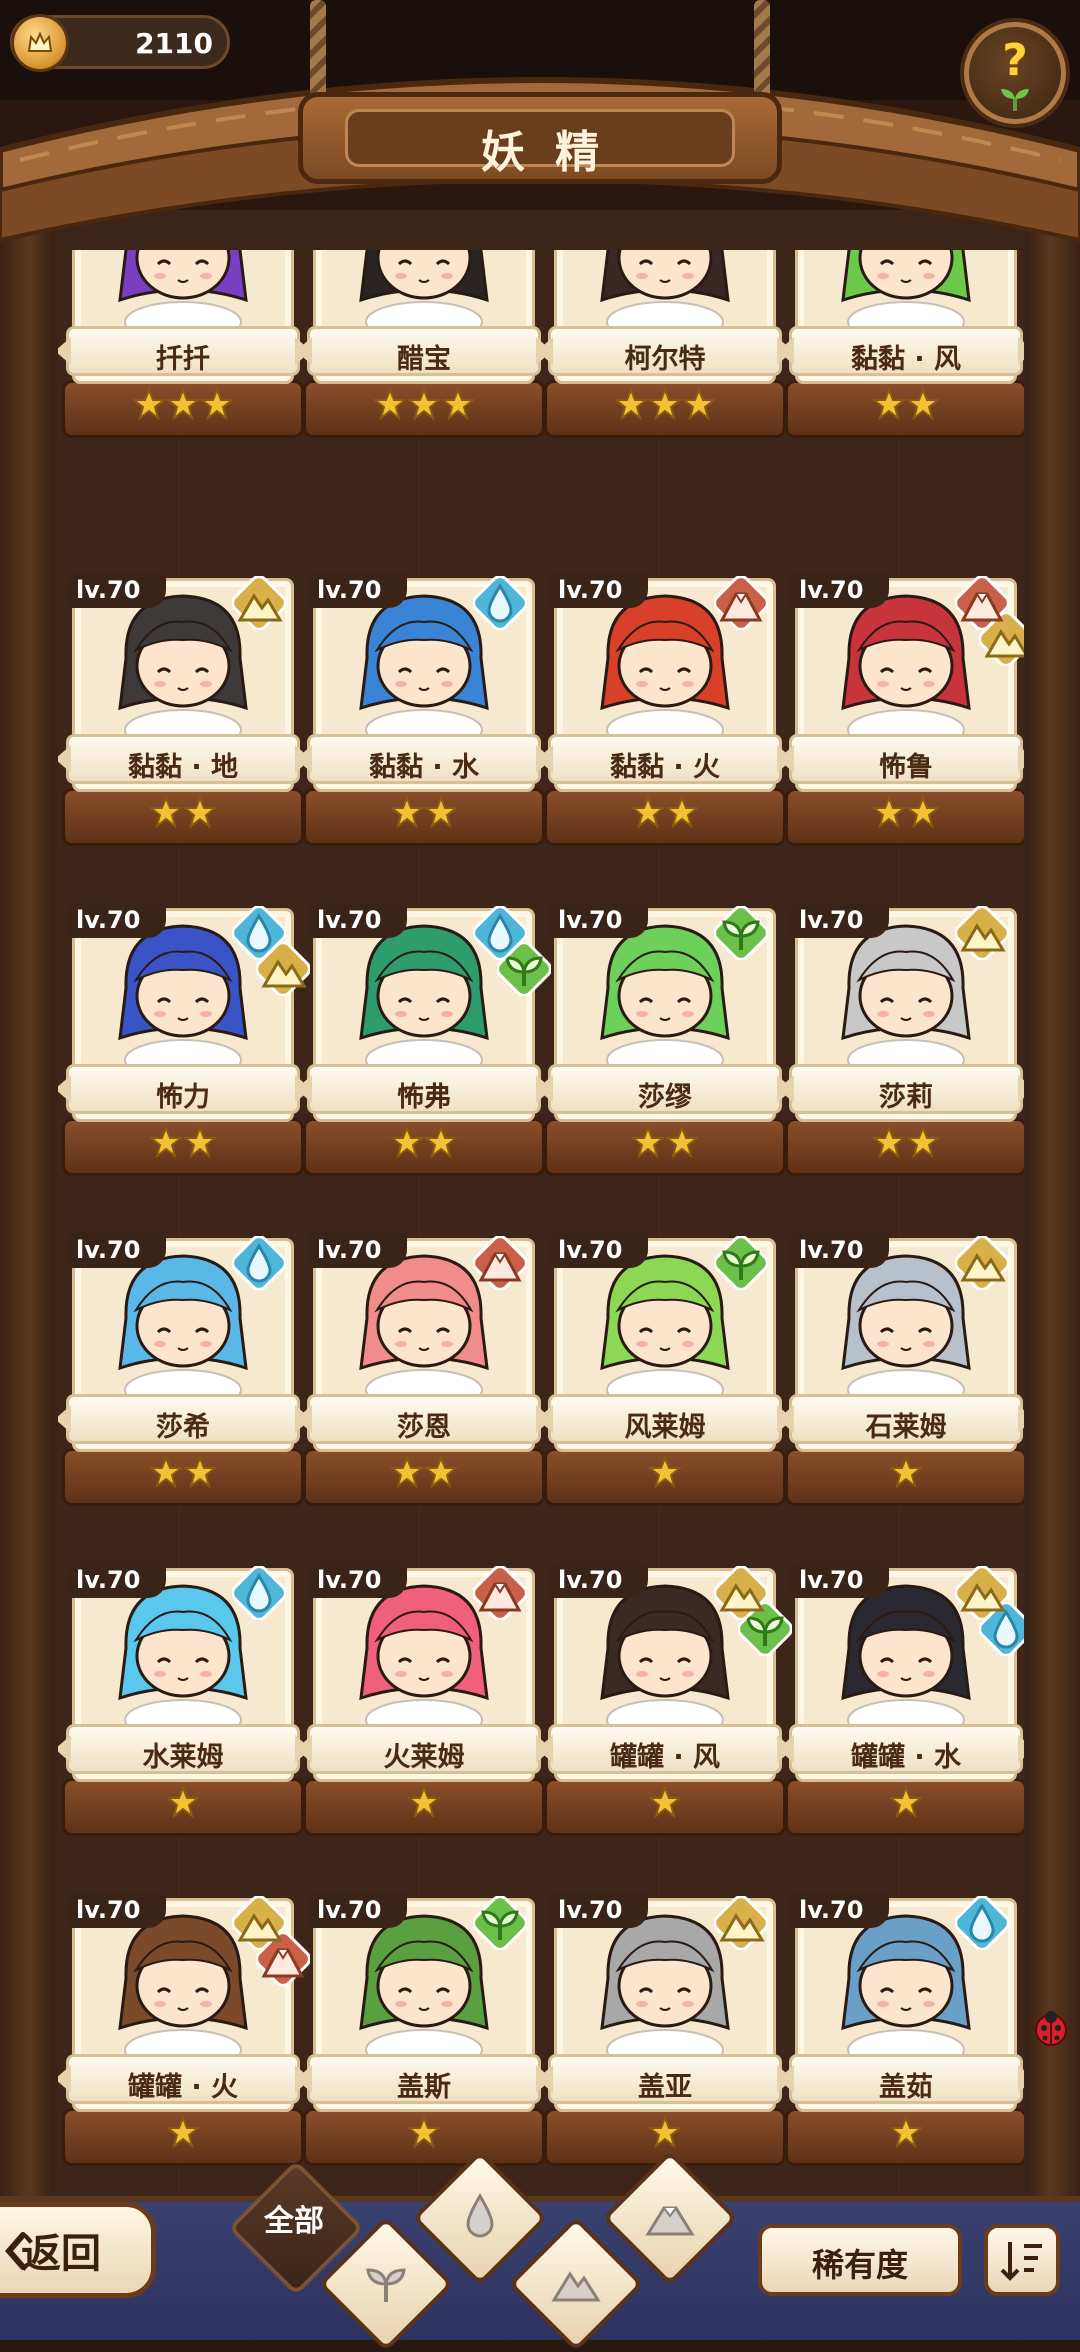 The image size is (1080, 2352). What do you see at coordinates (665, 759) in the screenshot?
I see `name-ribbon: 黏黏 · 火` at bounding box center [665, 759].